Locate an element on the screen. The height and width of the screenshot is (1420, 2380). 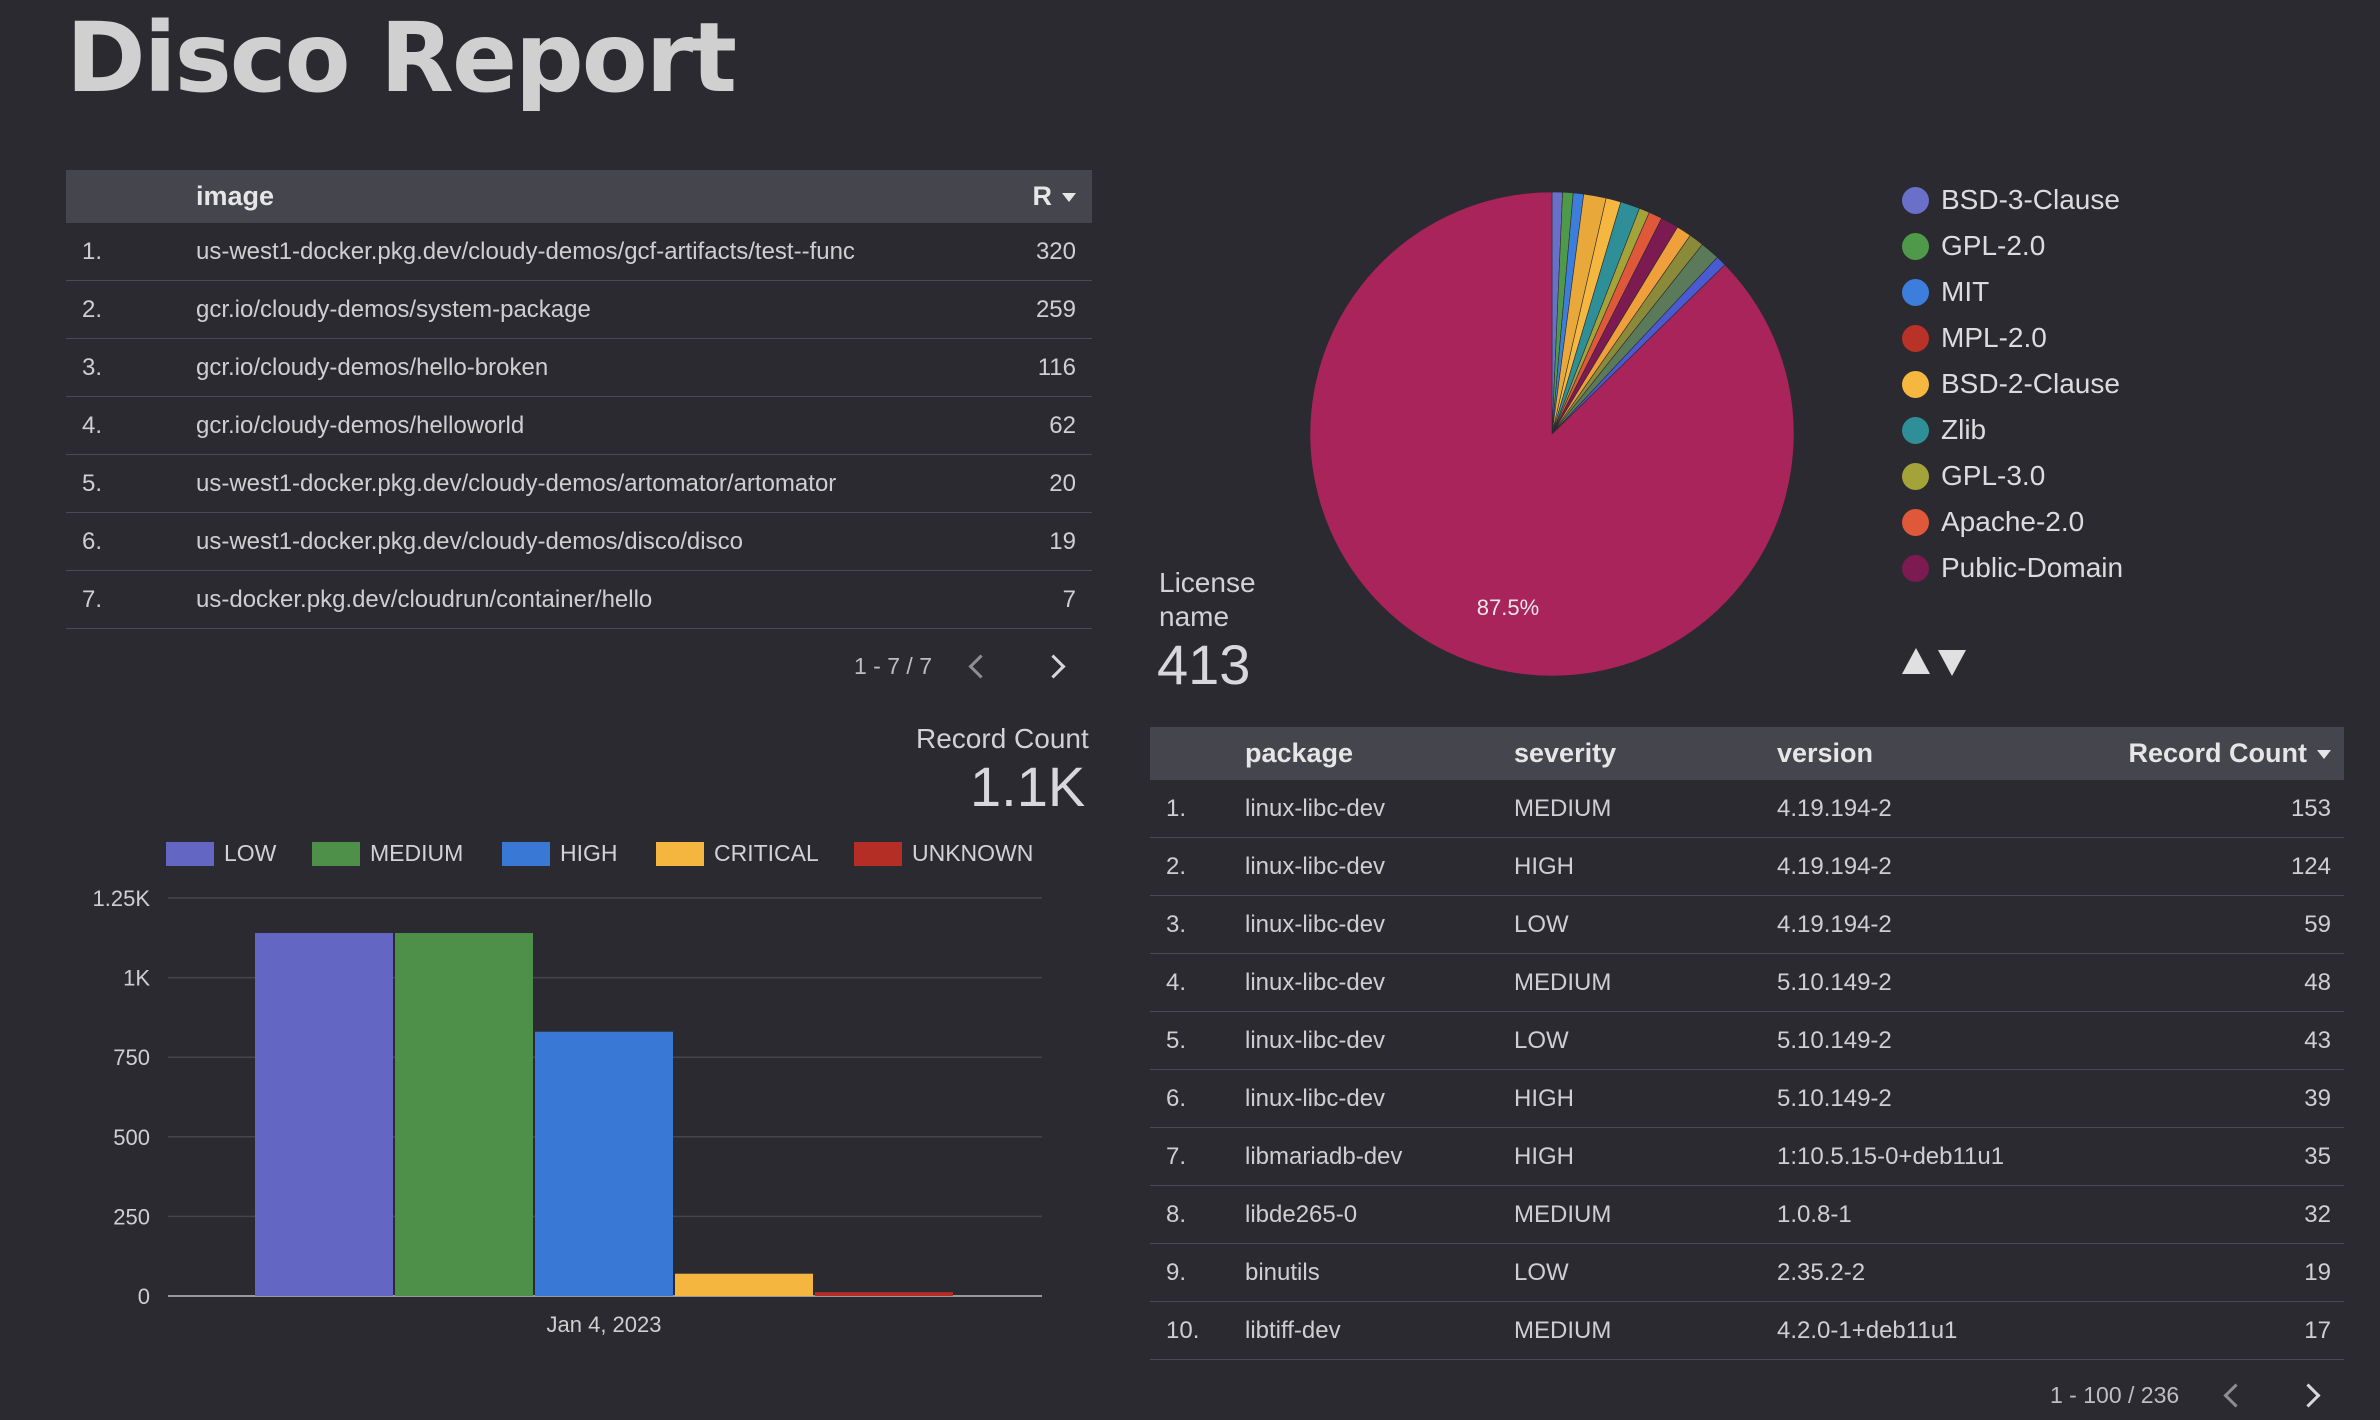
row-index: 8. is located at coordinates (1176, 1214).